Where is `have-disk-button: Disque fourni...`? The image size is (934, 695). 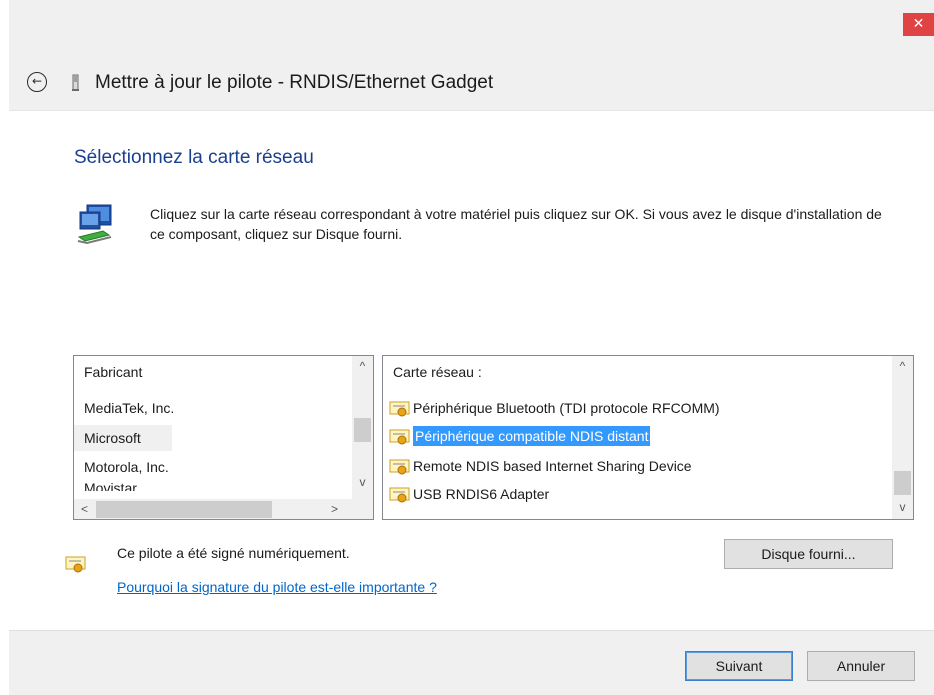
have-disk-button: Disque fourni... is located at coordinates (808, 554).